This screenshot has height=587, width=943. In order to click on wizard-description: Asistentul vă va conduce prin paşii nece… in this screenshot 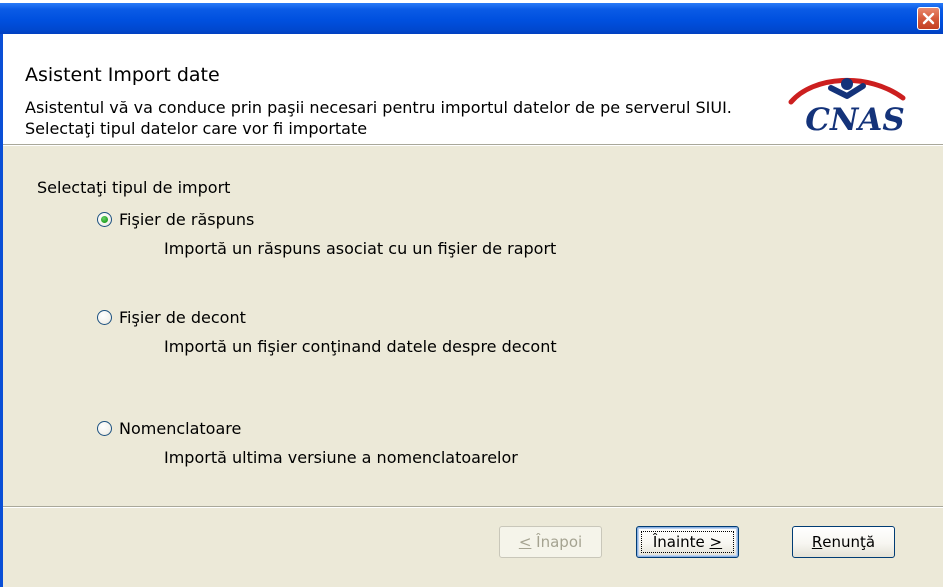, I will do `click(378, 118)`.